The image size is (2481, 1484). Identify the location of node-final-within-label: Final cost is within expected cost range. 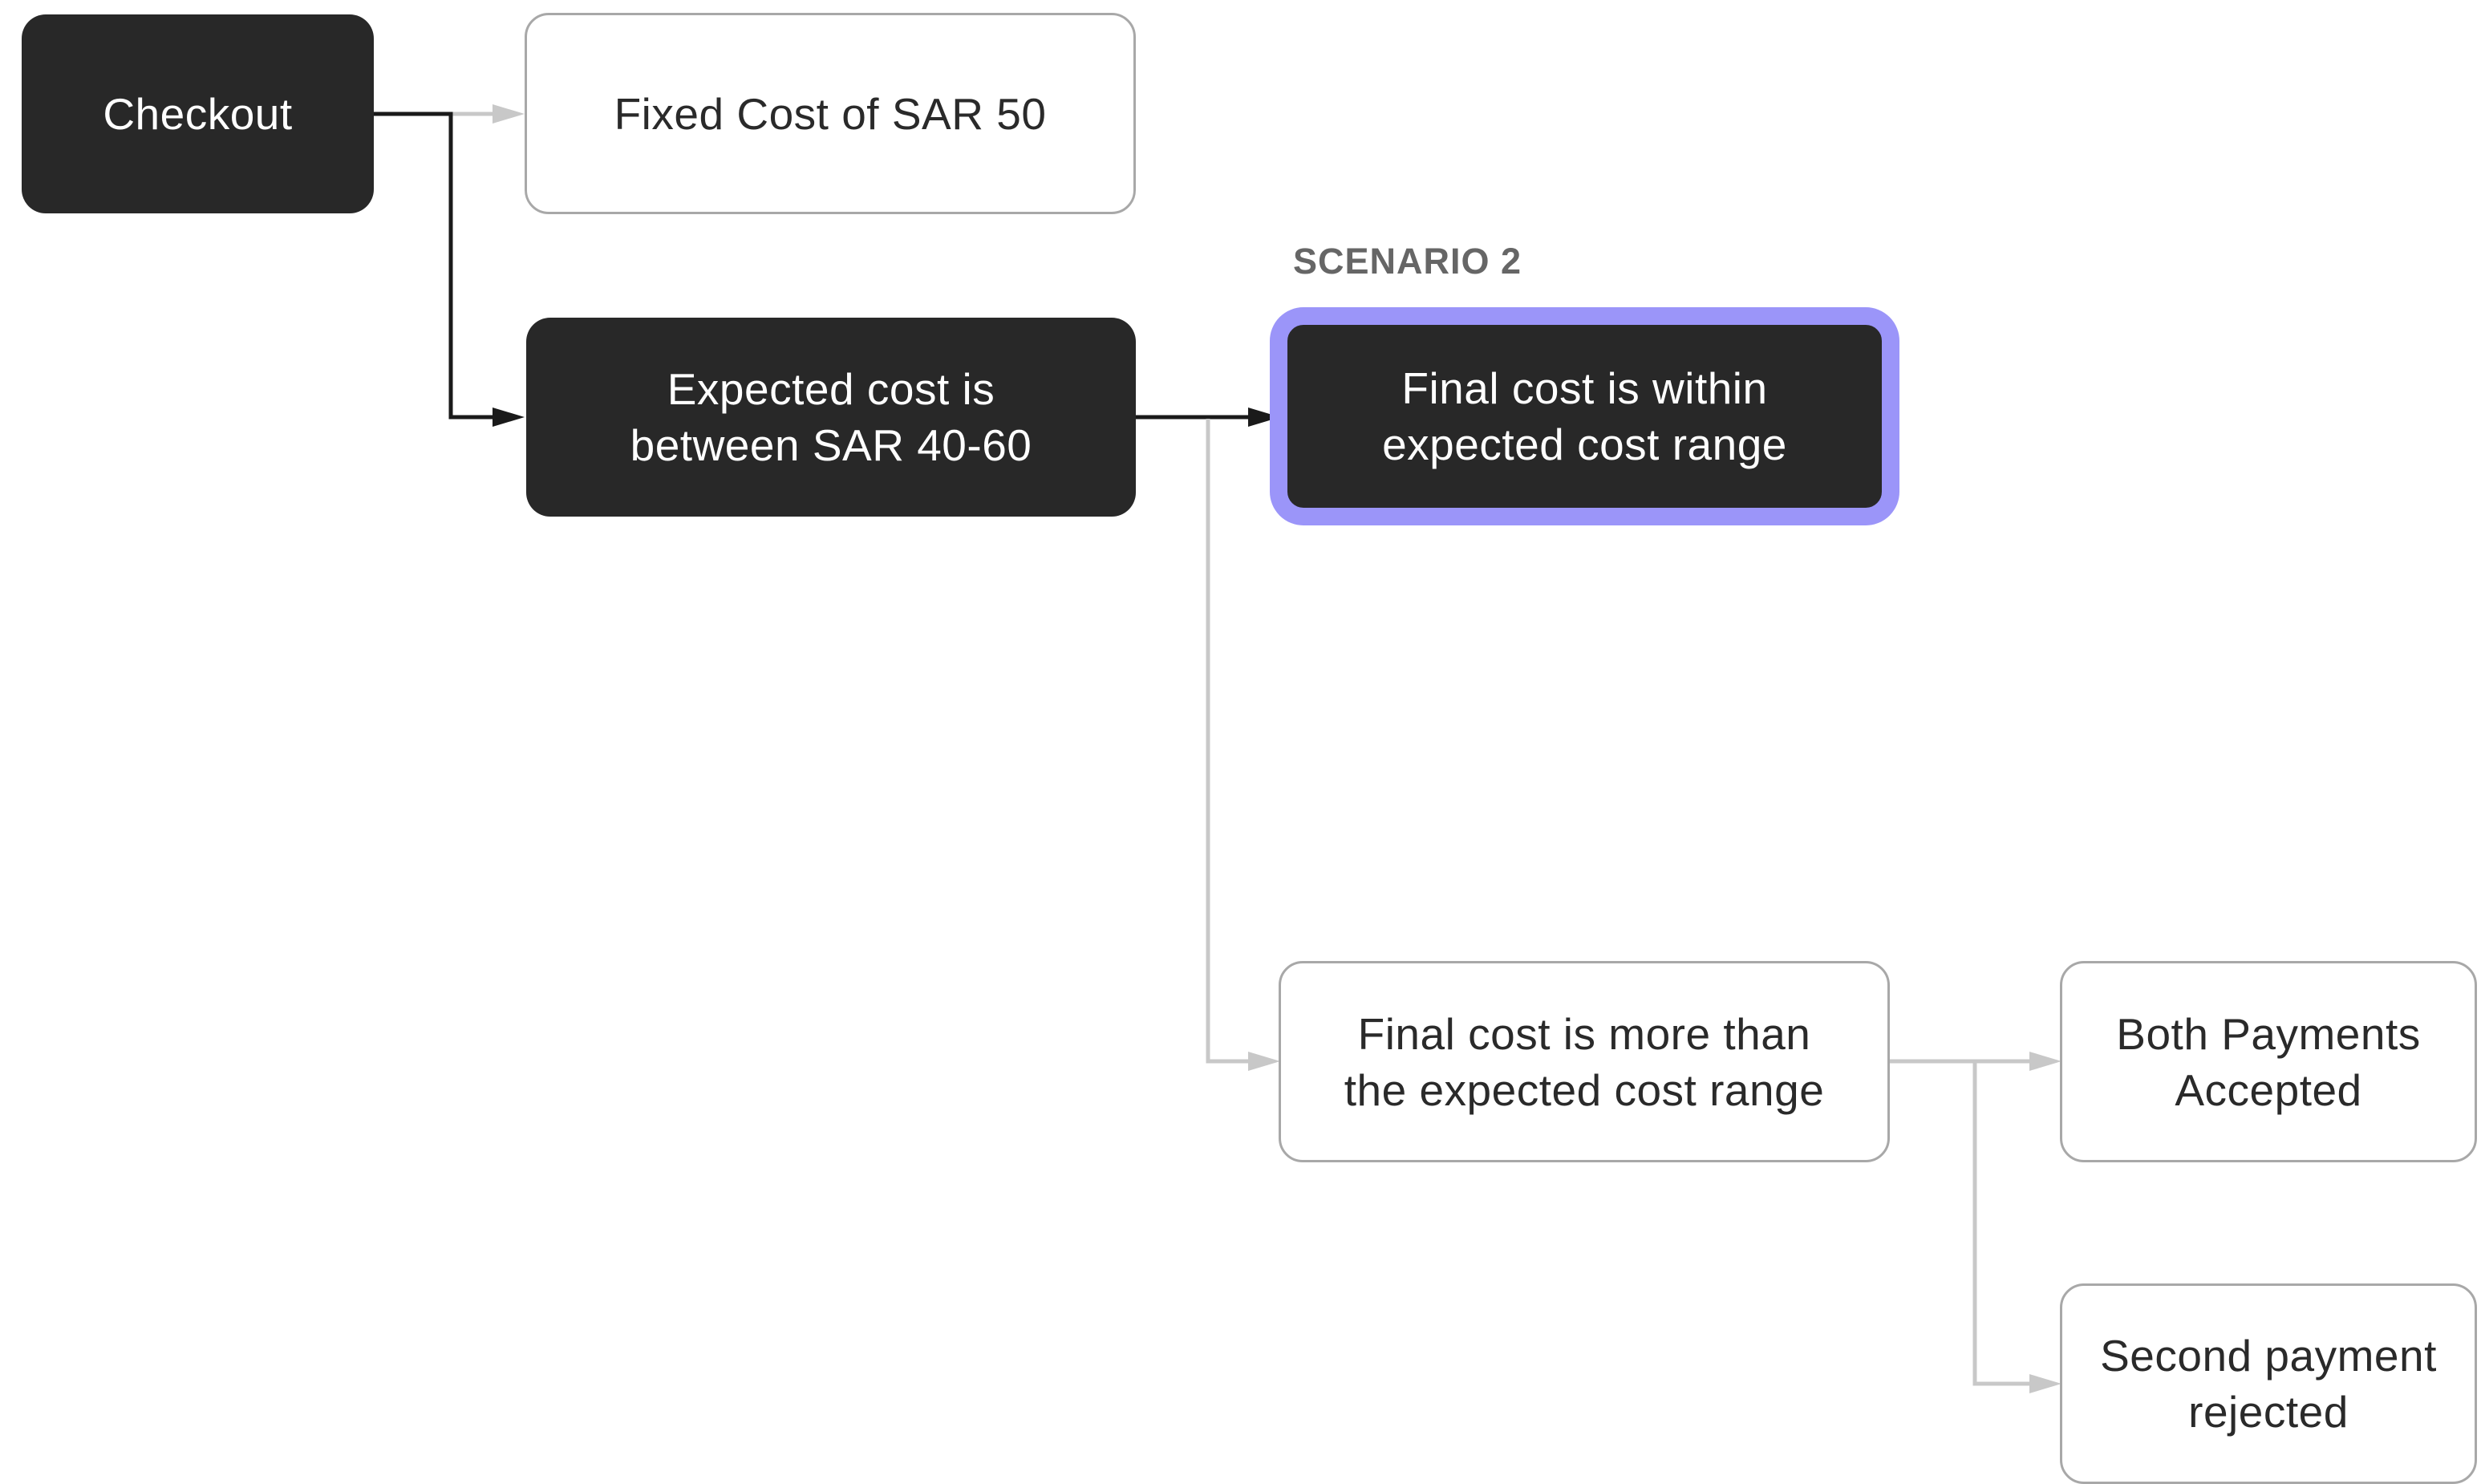
(1584, 416).